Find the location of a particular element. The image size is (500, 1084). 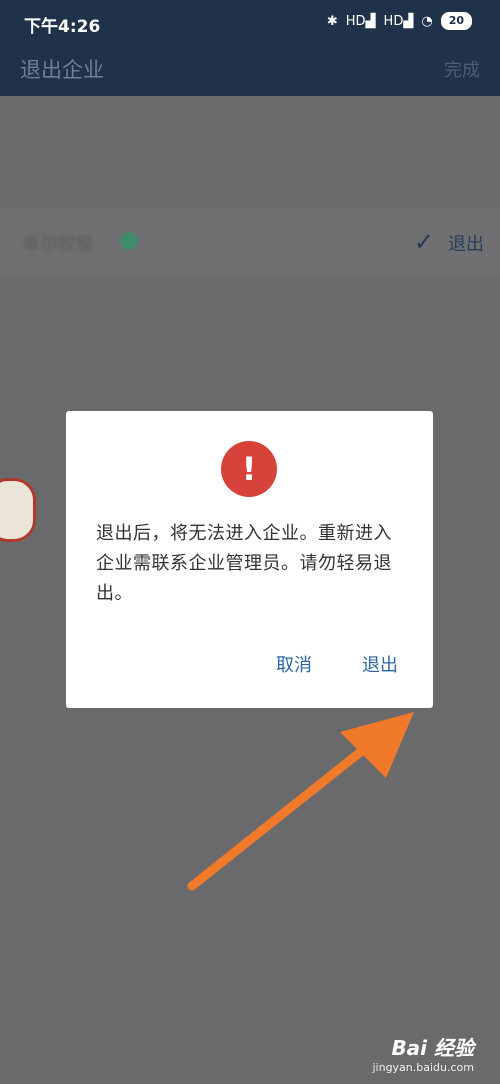

dialog-message: 退出后，将无法进入企业。重新进入企业需联系企业管理员。请勿轻易退出。 is located at coordinates (244, 563).